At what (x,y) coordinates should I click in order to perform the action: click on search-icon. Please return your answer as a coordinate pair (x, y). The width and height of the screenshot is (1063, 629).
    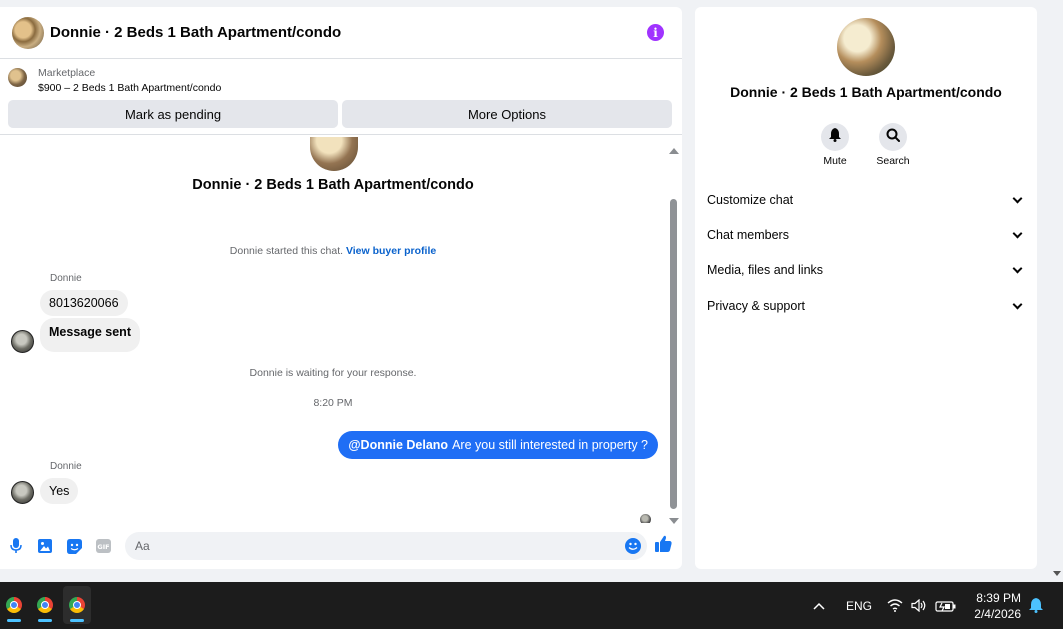
    Looking at the image, I should click on (893, 137).